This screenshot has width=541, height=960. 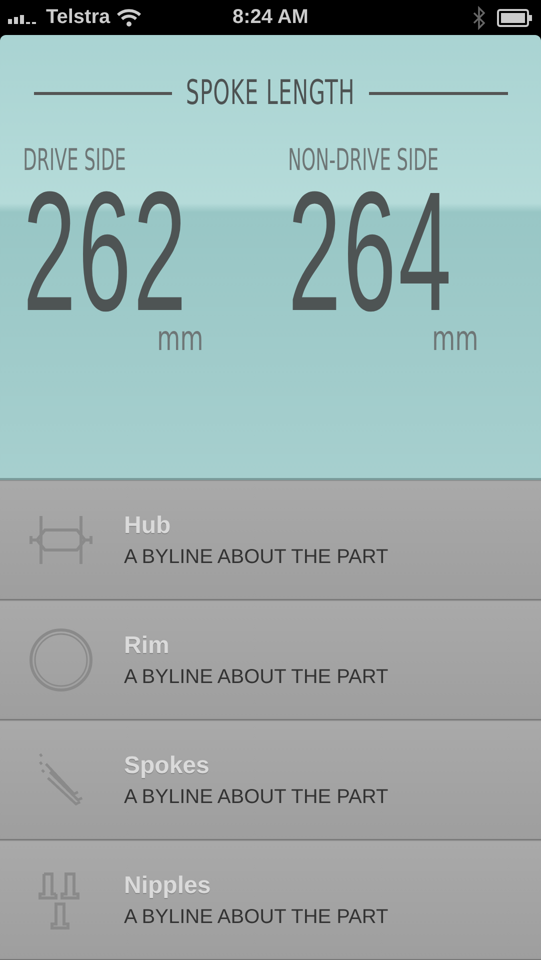 I want to click on wifi-icon, so click(x=129, y=17).